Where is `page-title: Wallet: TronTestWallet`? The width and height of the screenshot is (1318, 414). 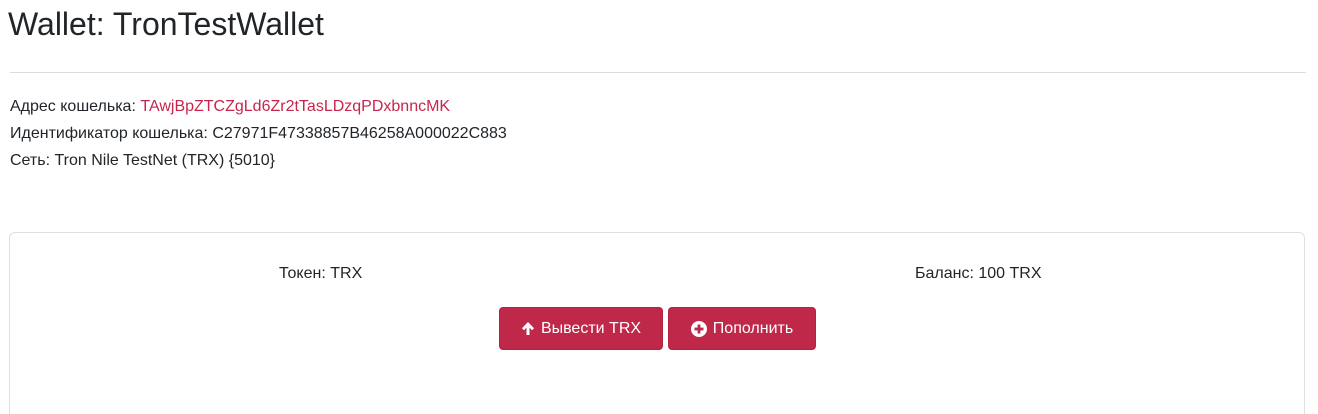 page-title: Wallet: TronTestWallet is located at coordinates (166, 24).